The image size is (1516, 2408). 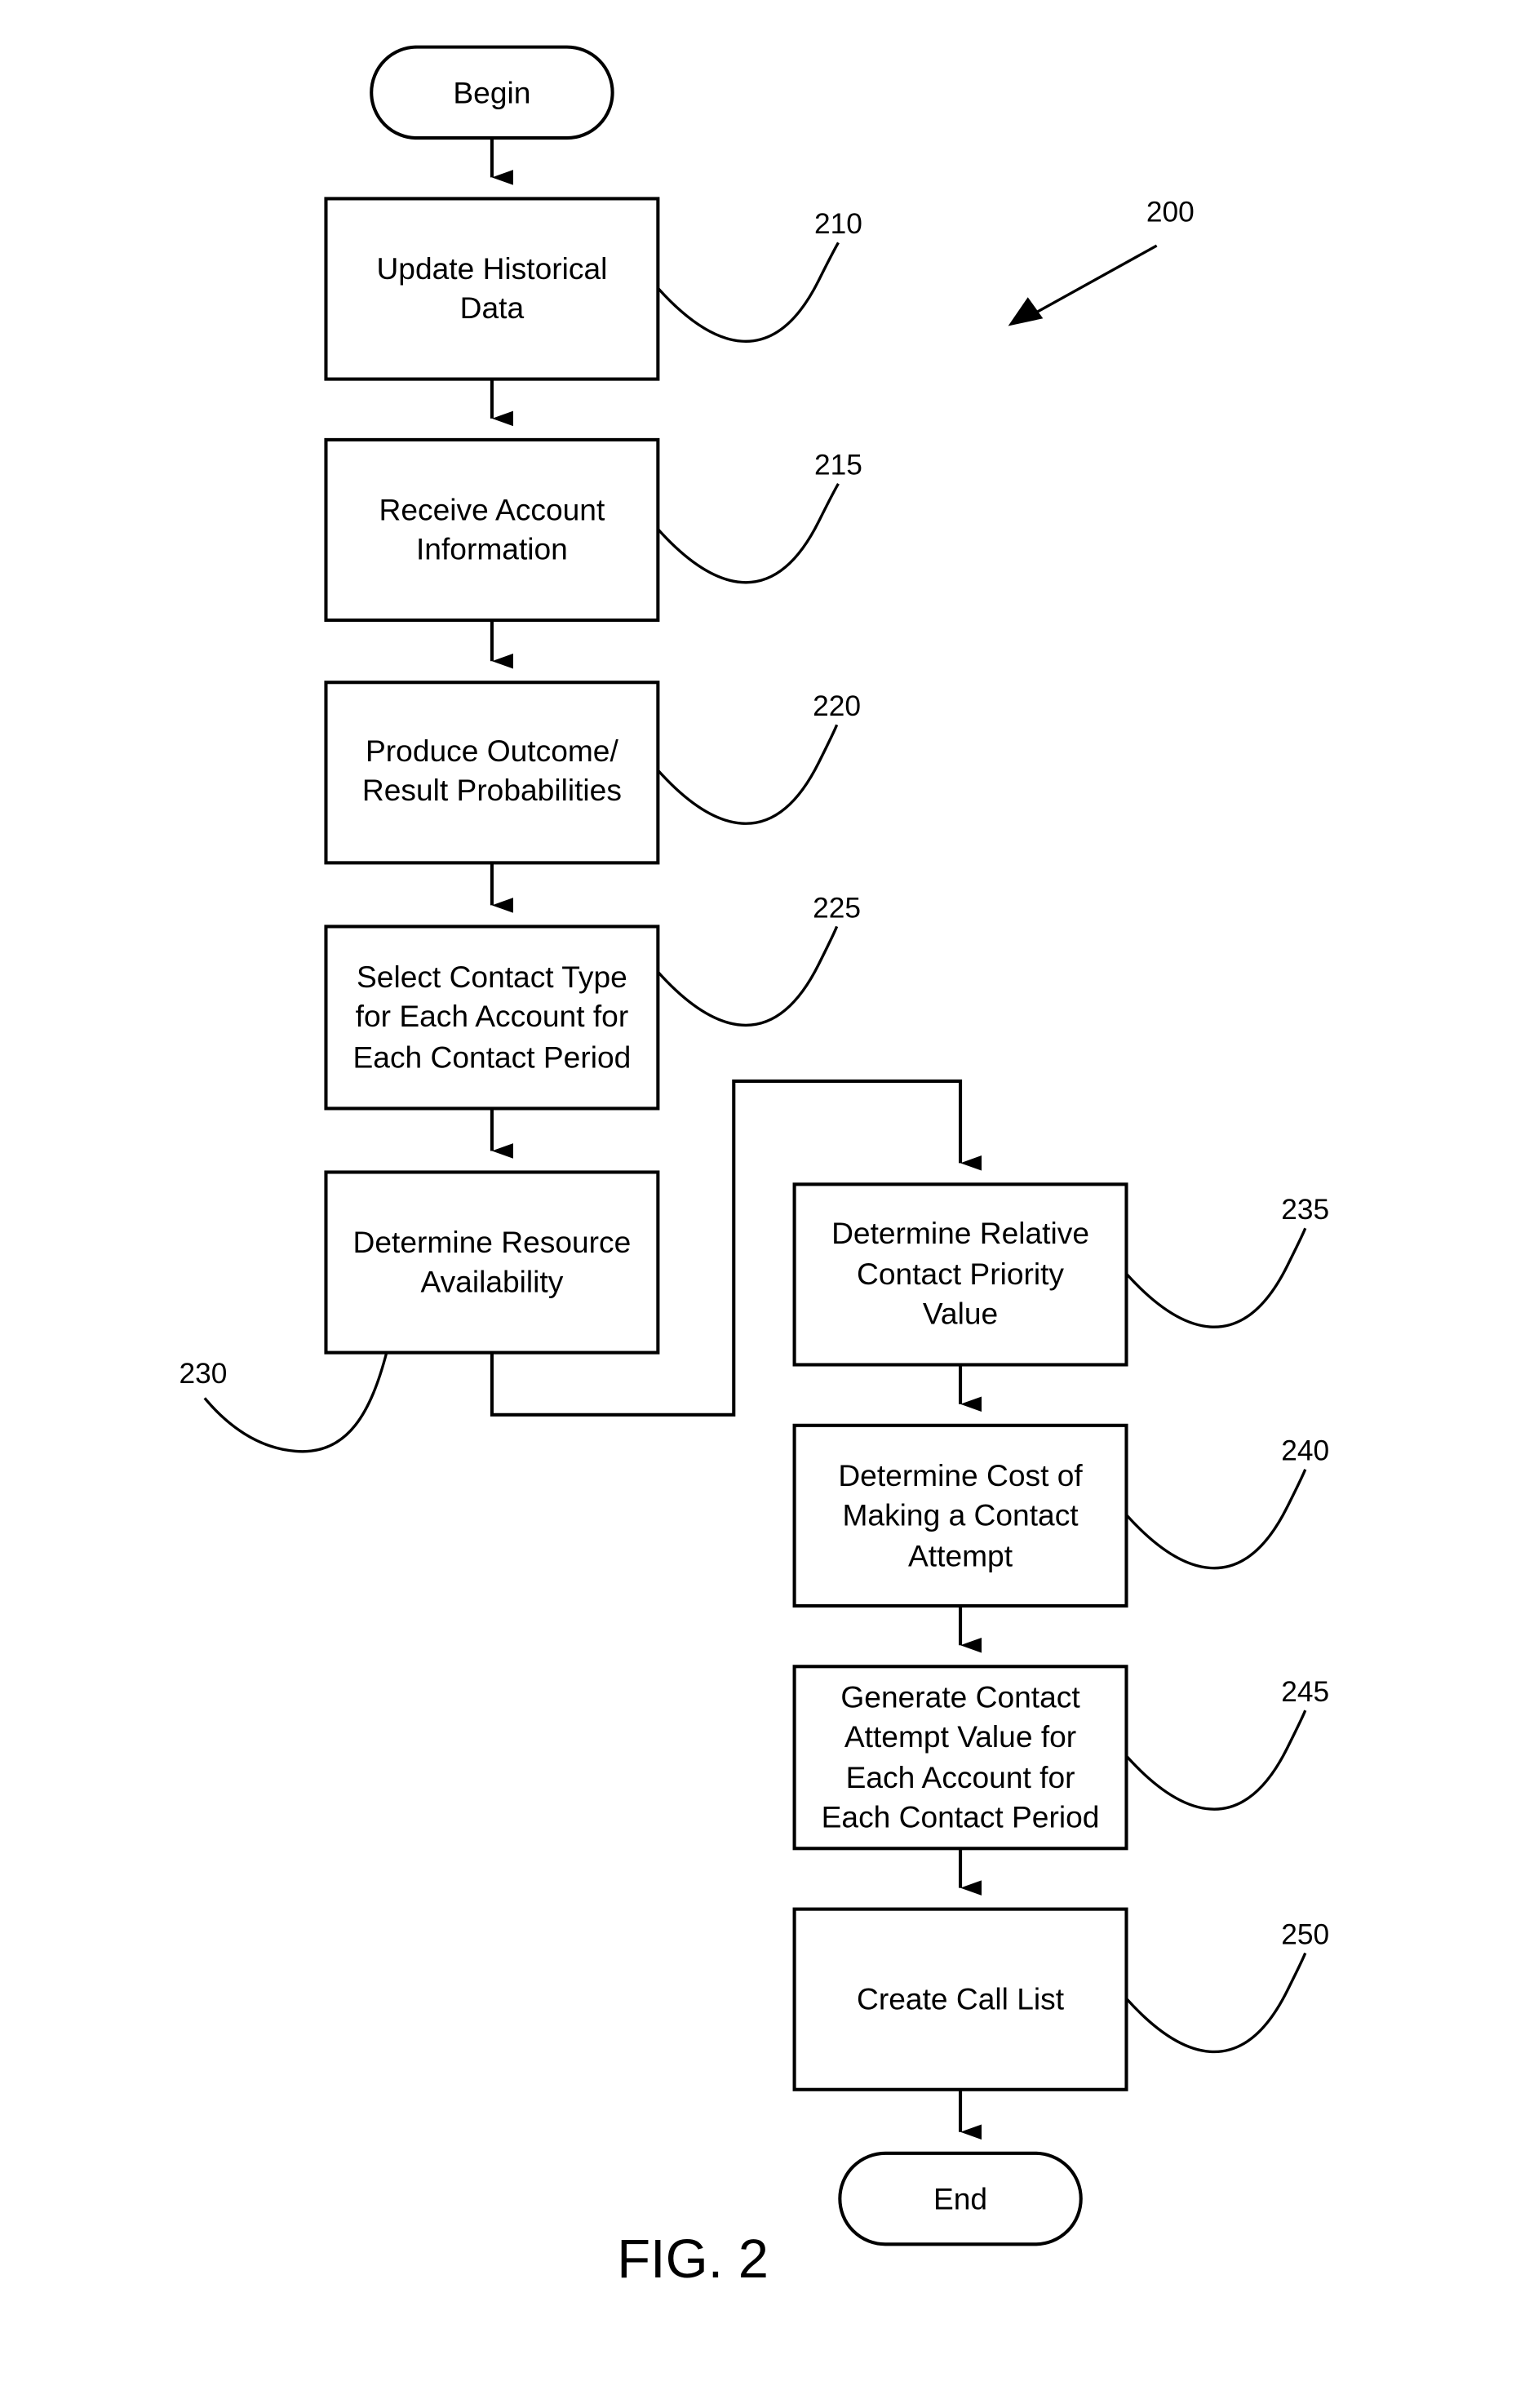 I want to click on arrow-200-icon, so click(x=1094, y=280).